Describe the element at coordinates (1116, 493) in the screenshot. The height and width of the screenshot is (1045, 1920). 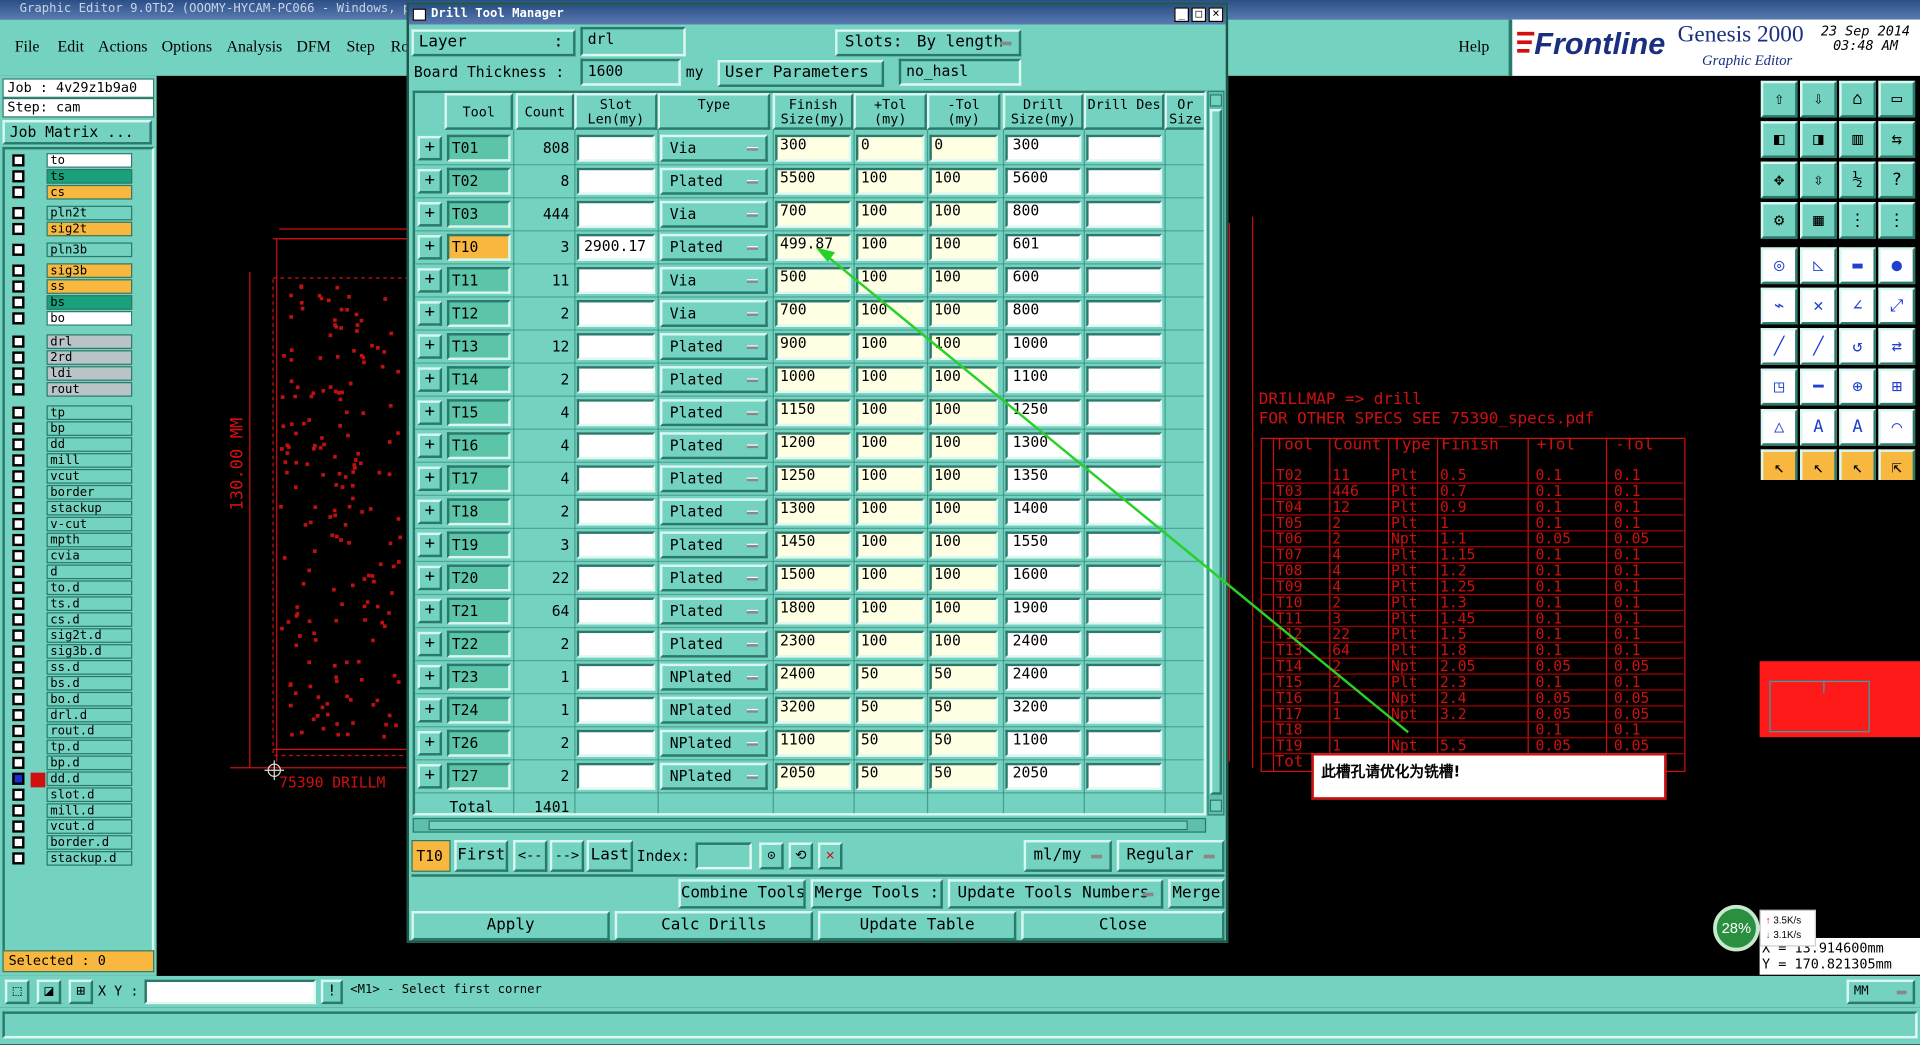
I see `arrow-line` at that location.